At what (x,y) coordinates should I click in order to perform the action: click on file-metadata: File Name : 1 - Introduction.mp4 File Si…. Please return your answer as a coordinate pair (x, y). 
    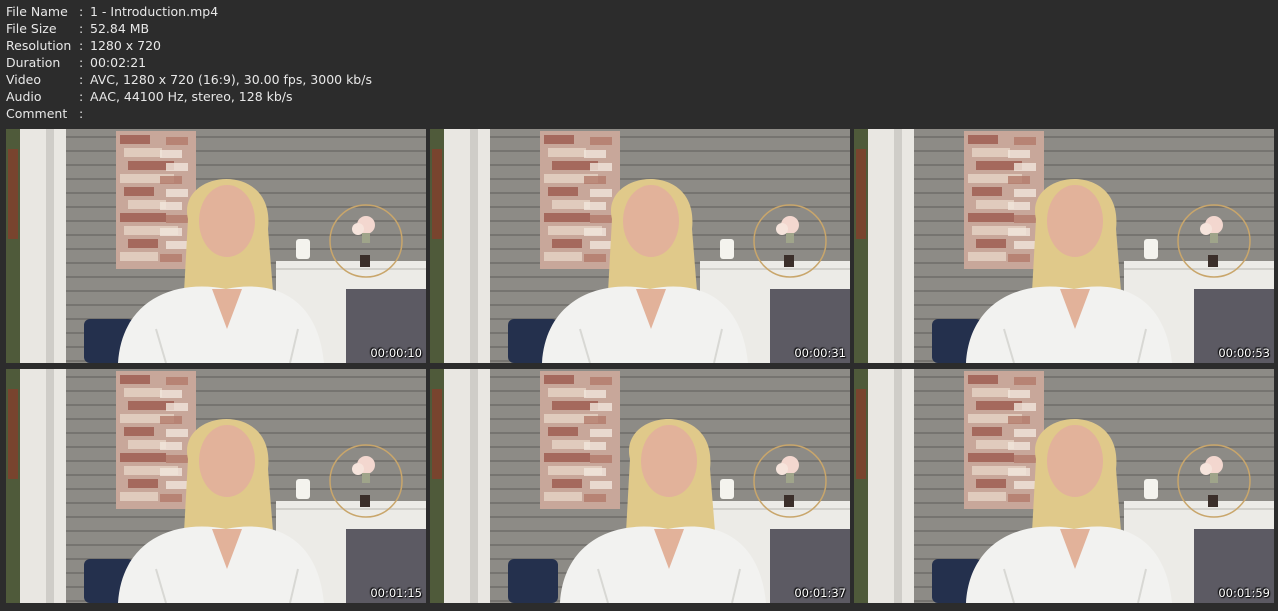
    Looking at the image, I should click on (189, 62).